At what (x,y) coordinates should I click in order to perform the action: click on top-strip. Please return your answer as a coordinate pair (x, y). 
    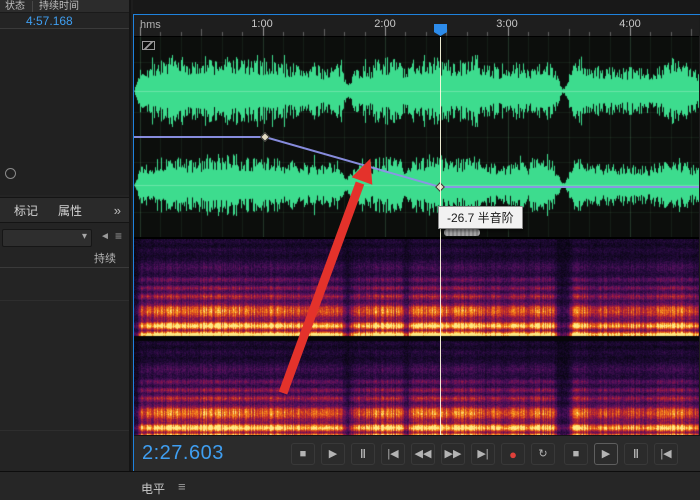
    Looking at the image, I should click on (416, 7).